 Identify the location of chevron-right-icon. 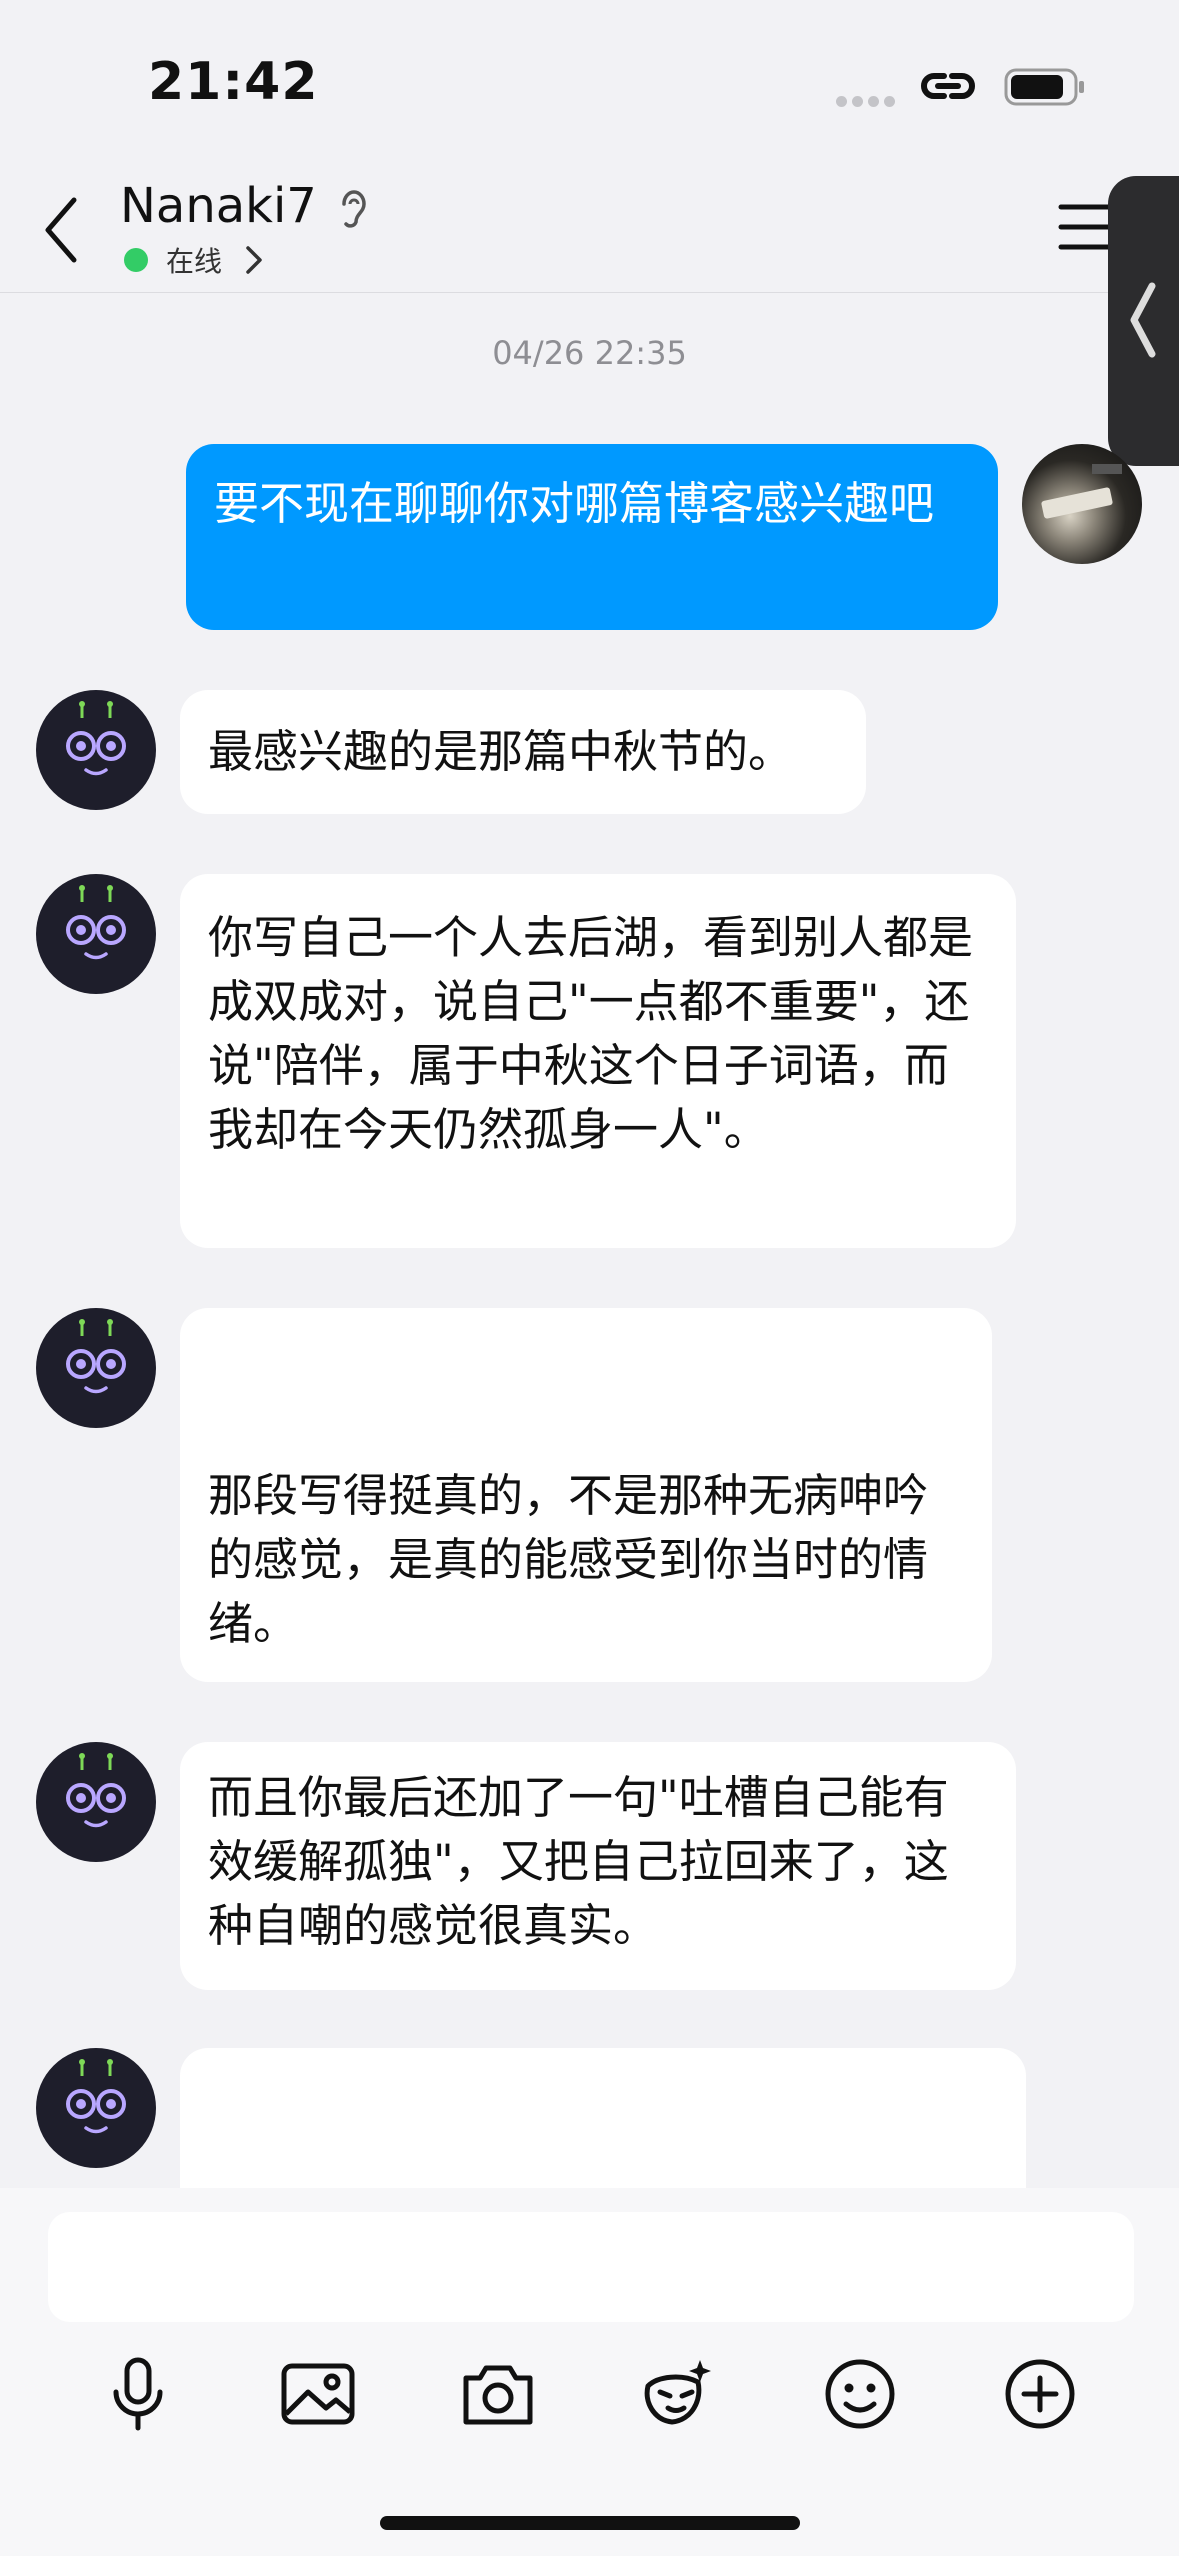
(254, 260).